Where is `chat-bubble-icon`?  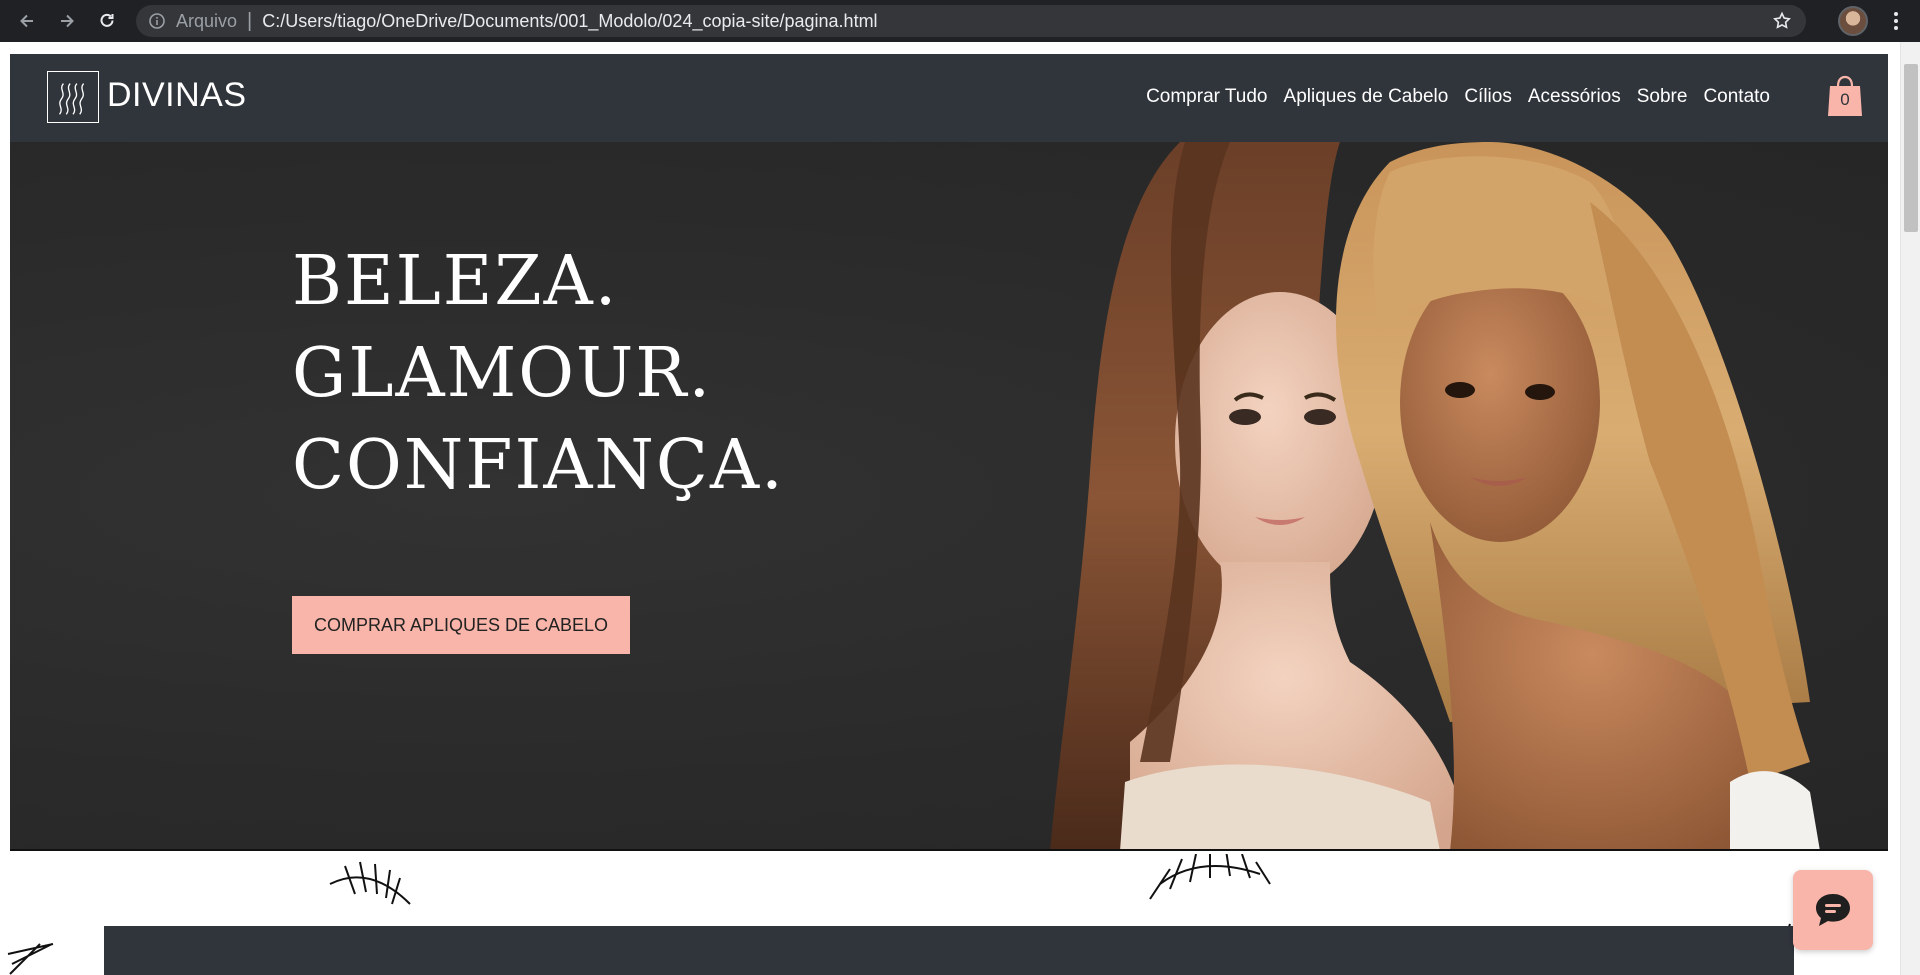
chat-bubble-icon is located at coordinates (1833, 910).